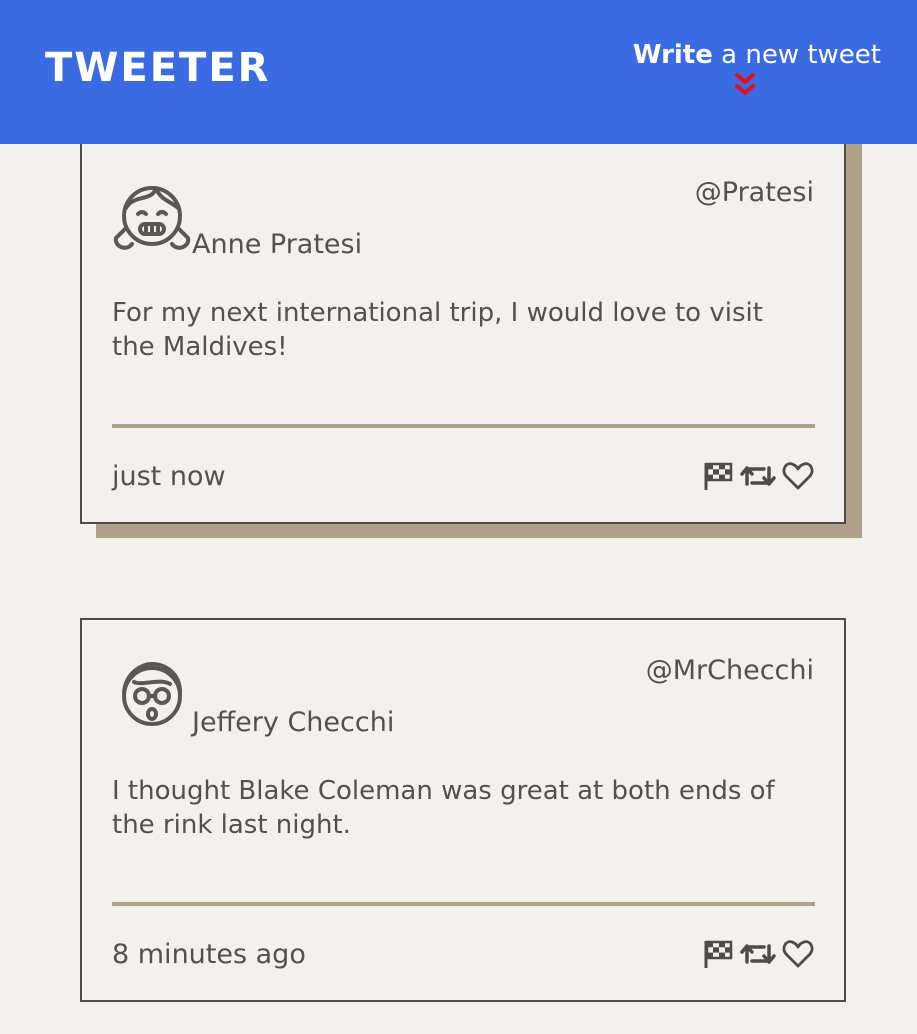  Describe the element at coordinates (729, 670) in the screenshot. I see `author-handle: @MrChecchi` at that location.